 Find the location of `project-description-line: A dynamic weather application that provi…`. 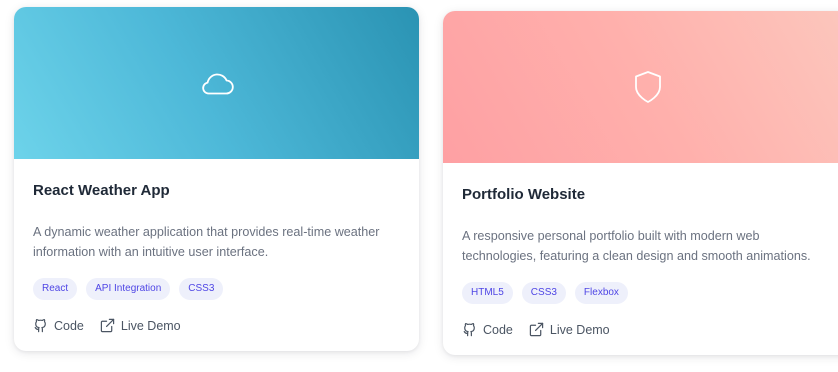

project-description-line: A dynamic weather application that provi… is located at coordinates (206, 232).